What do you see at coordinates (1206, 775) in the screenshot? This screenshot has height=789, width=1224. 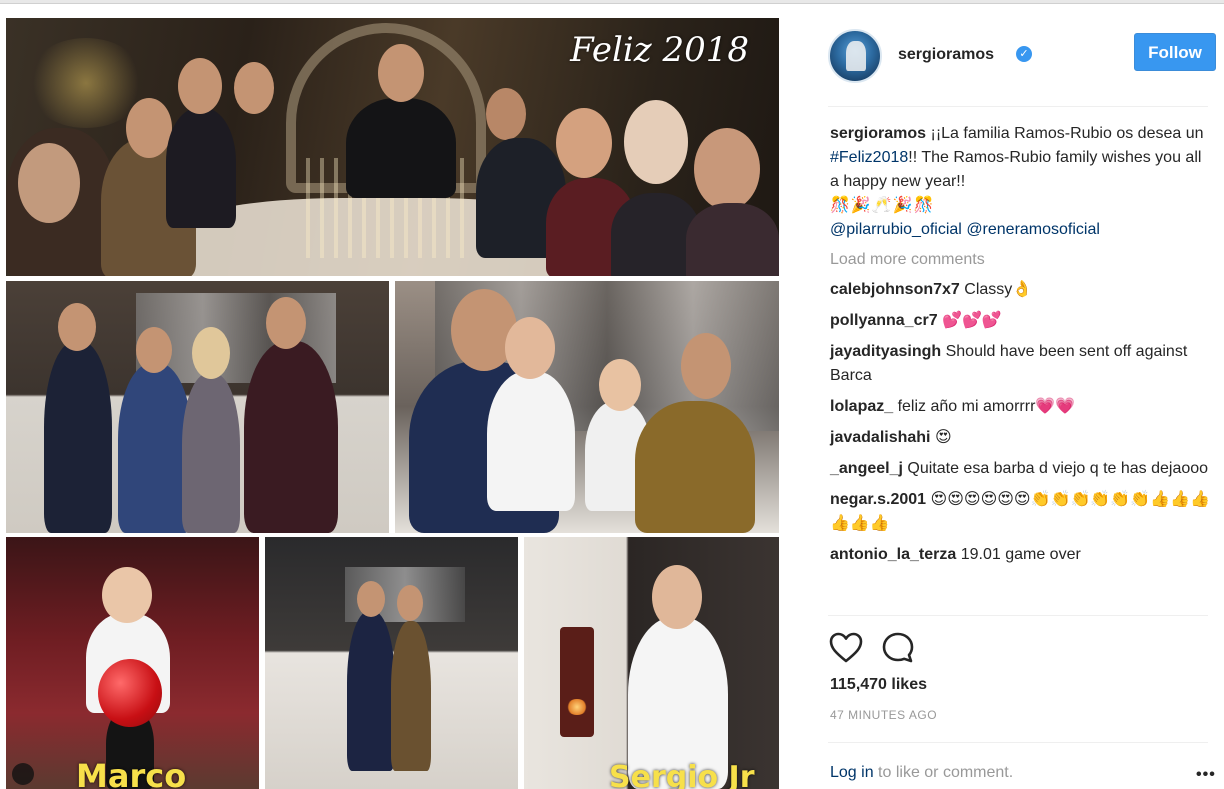 I see `more-options-icon: •••` at bounding box center [1206, 775].